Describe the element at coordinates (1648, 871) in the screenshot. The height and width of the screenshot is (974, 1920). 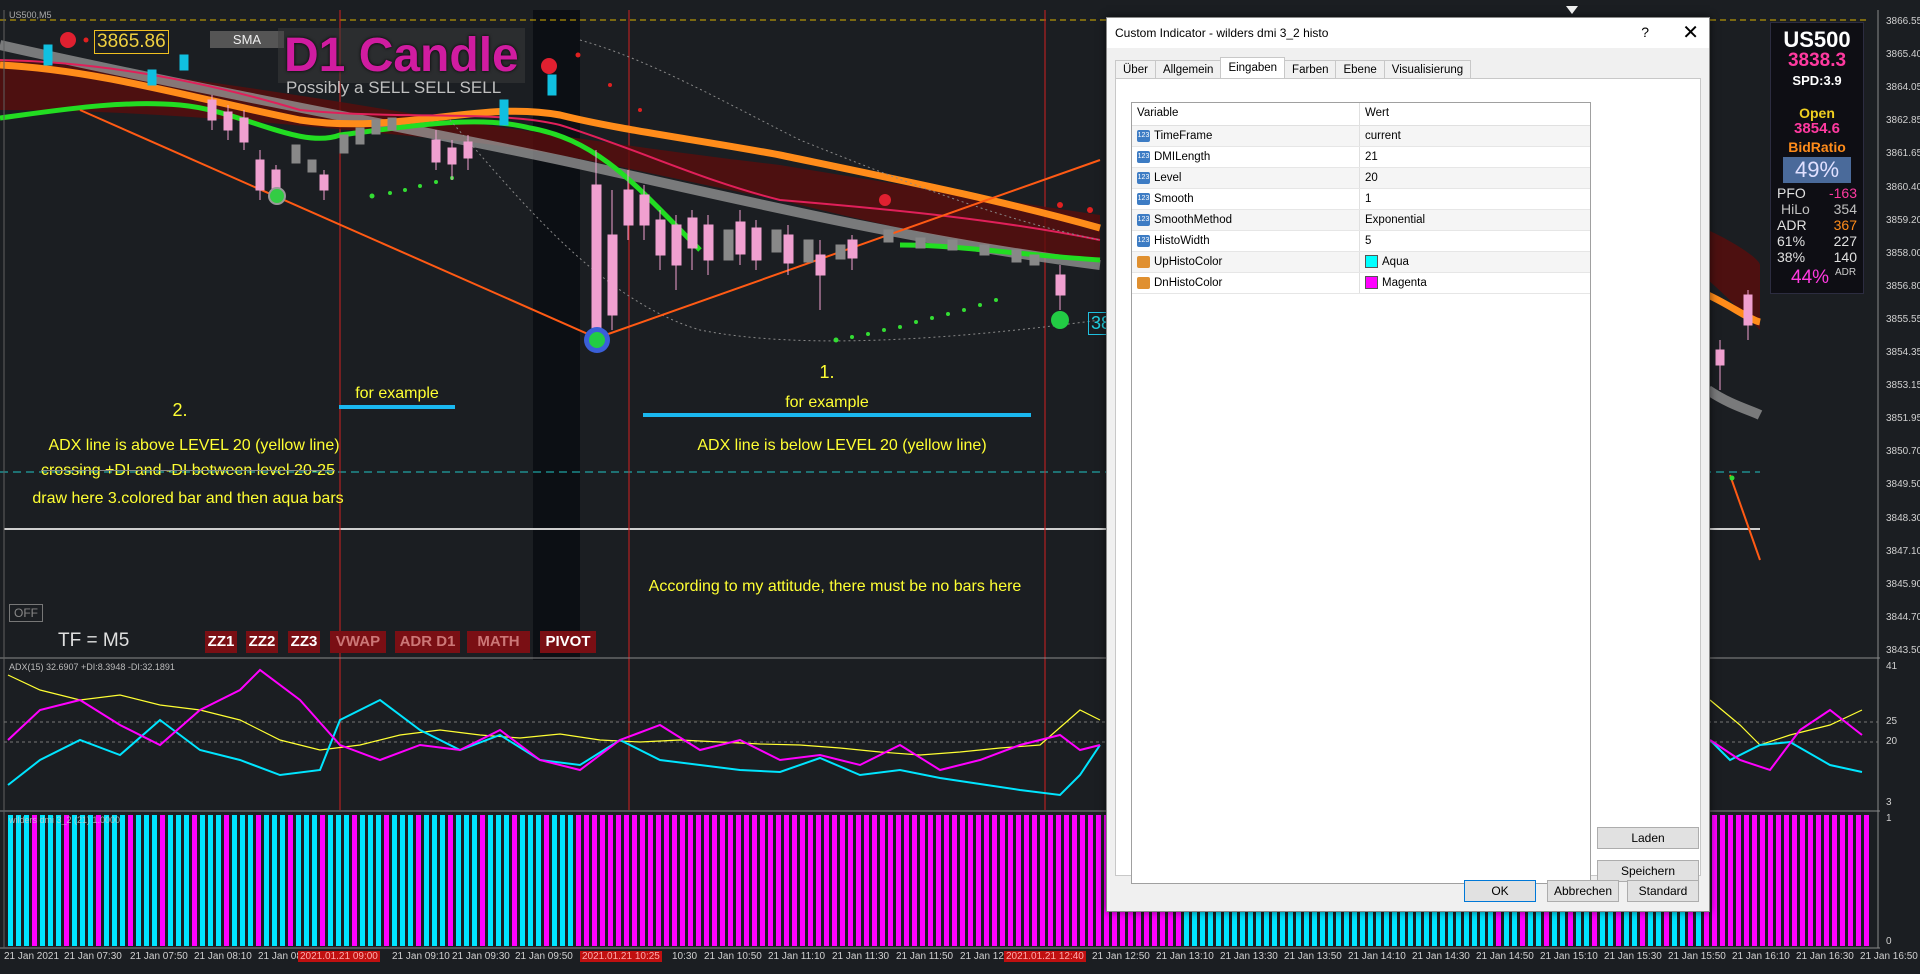
I see `save-button: Speichern` at that location.